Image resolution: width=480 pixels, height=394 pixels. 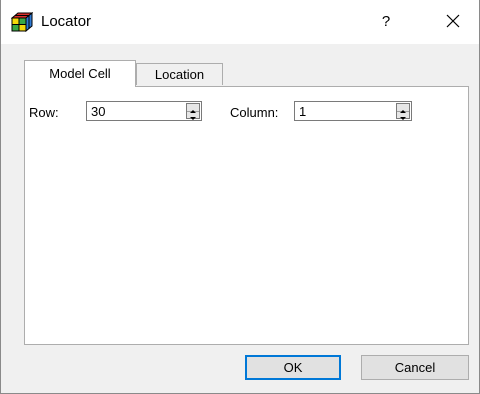 What do you see at coordinates (453, 21) in the screenshot?
I see `close-icon` at bounding box center [453, 21].